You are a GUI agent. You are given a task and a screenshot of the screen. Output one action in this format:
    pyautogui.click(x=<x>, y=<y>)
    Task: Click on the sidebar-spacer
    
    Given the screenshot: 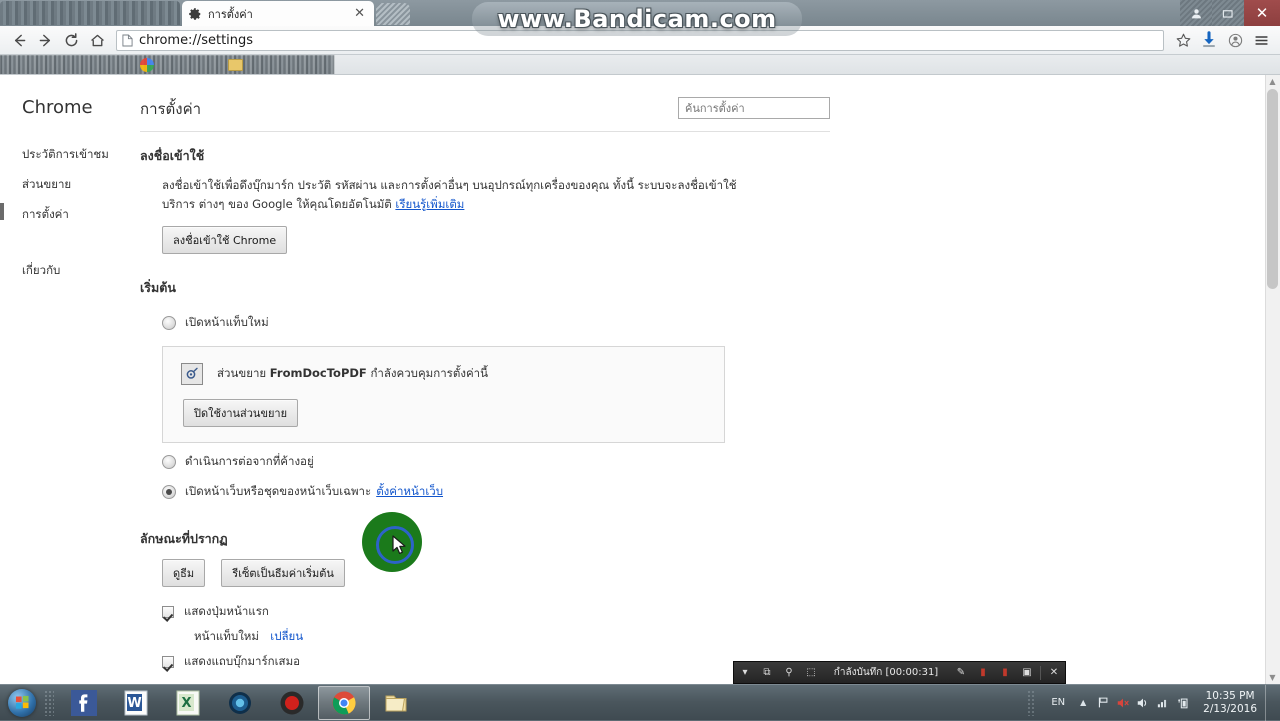 What is the action you would take?
    pyautogui.click(x=70, y=243)
    